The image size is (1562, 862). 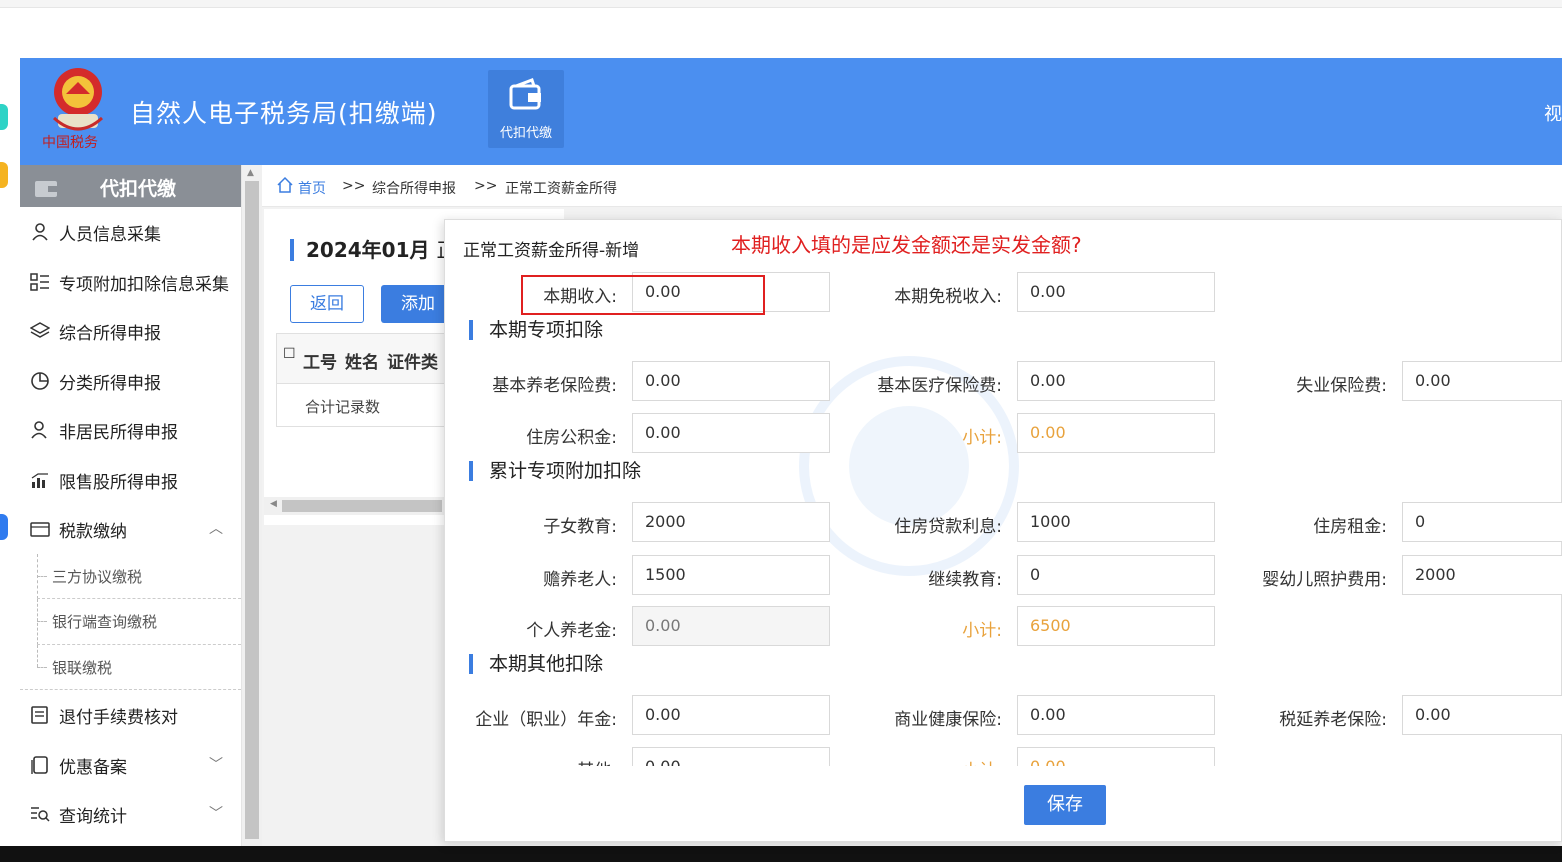 What do you see at coordinates (554, 386) in the screenshot?
I see `pension-label: 基本养老保险费:` at bounding box center [554, 386].